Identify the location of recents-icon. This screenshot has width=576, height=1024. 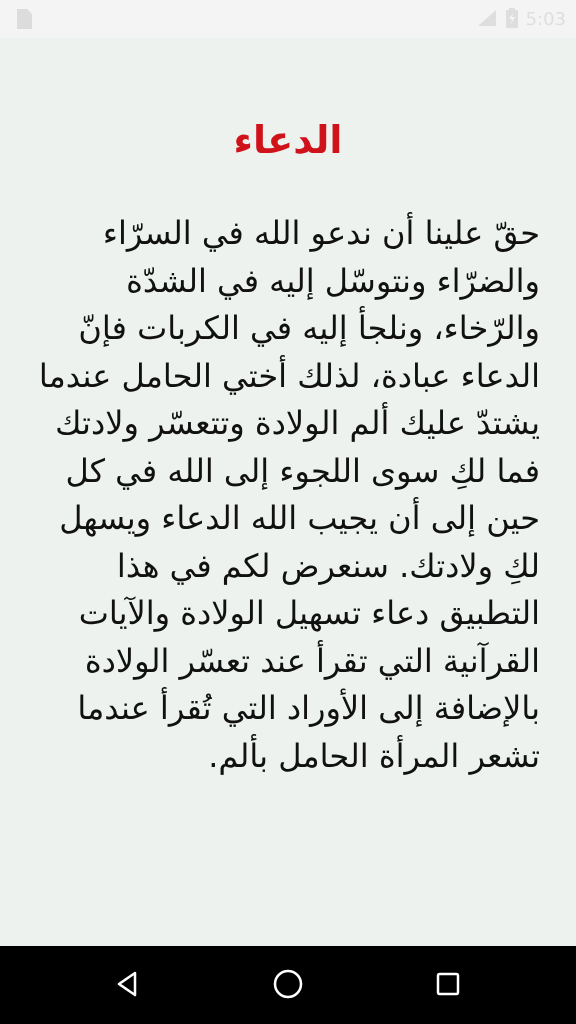
(448, 986).